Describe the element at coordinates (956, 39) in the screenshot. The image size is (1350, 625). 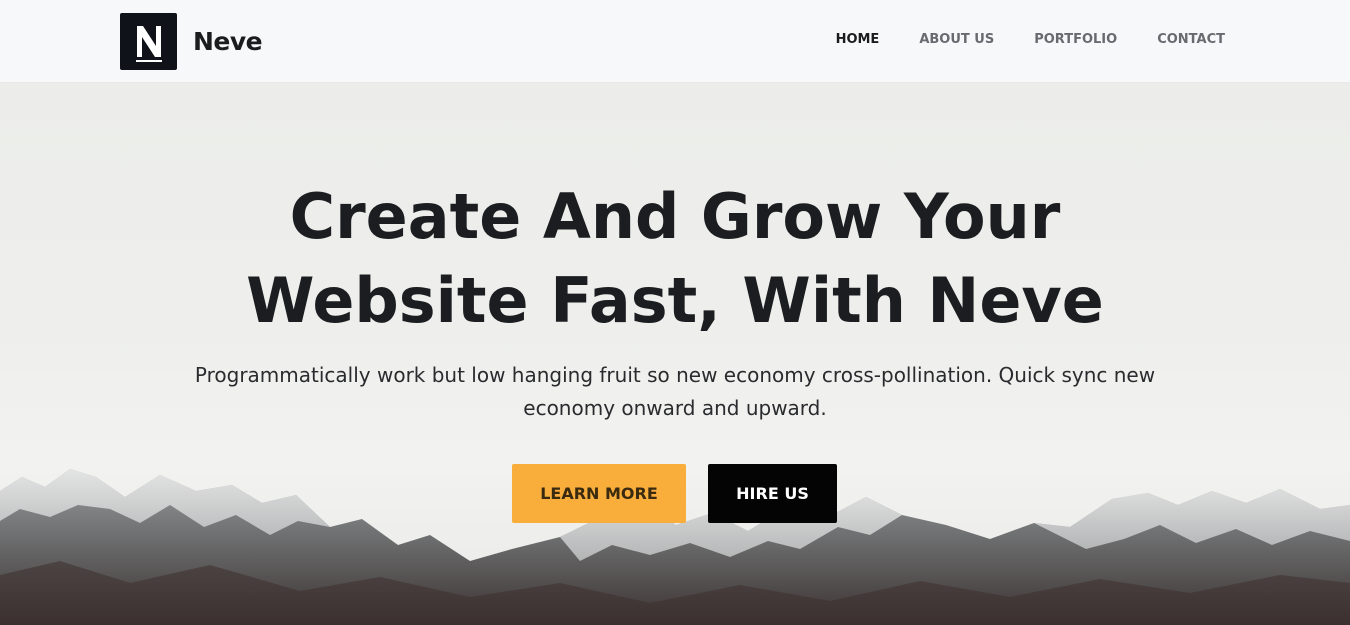
I see `nav-item-about-us: ABOUT US` at that location.